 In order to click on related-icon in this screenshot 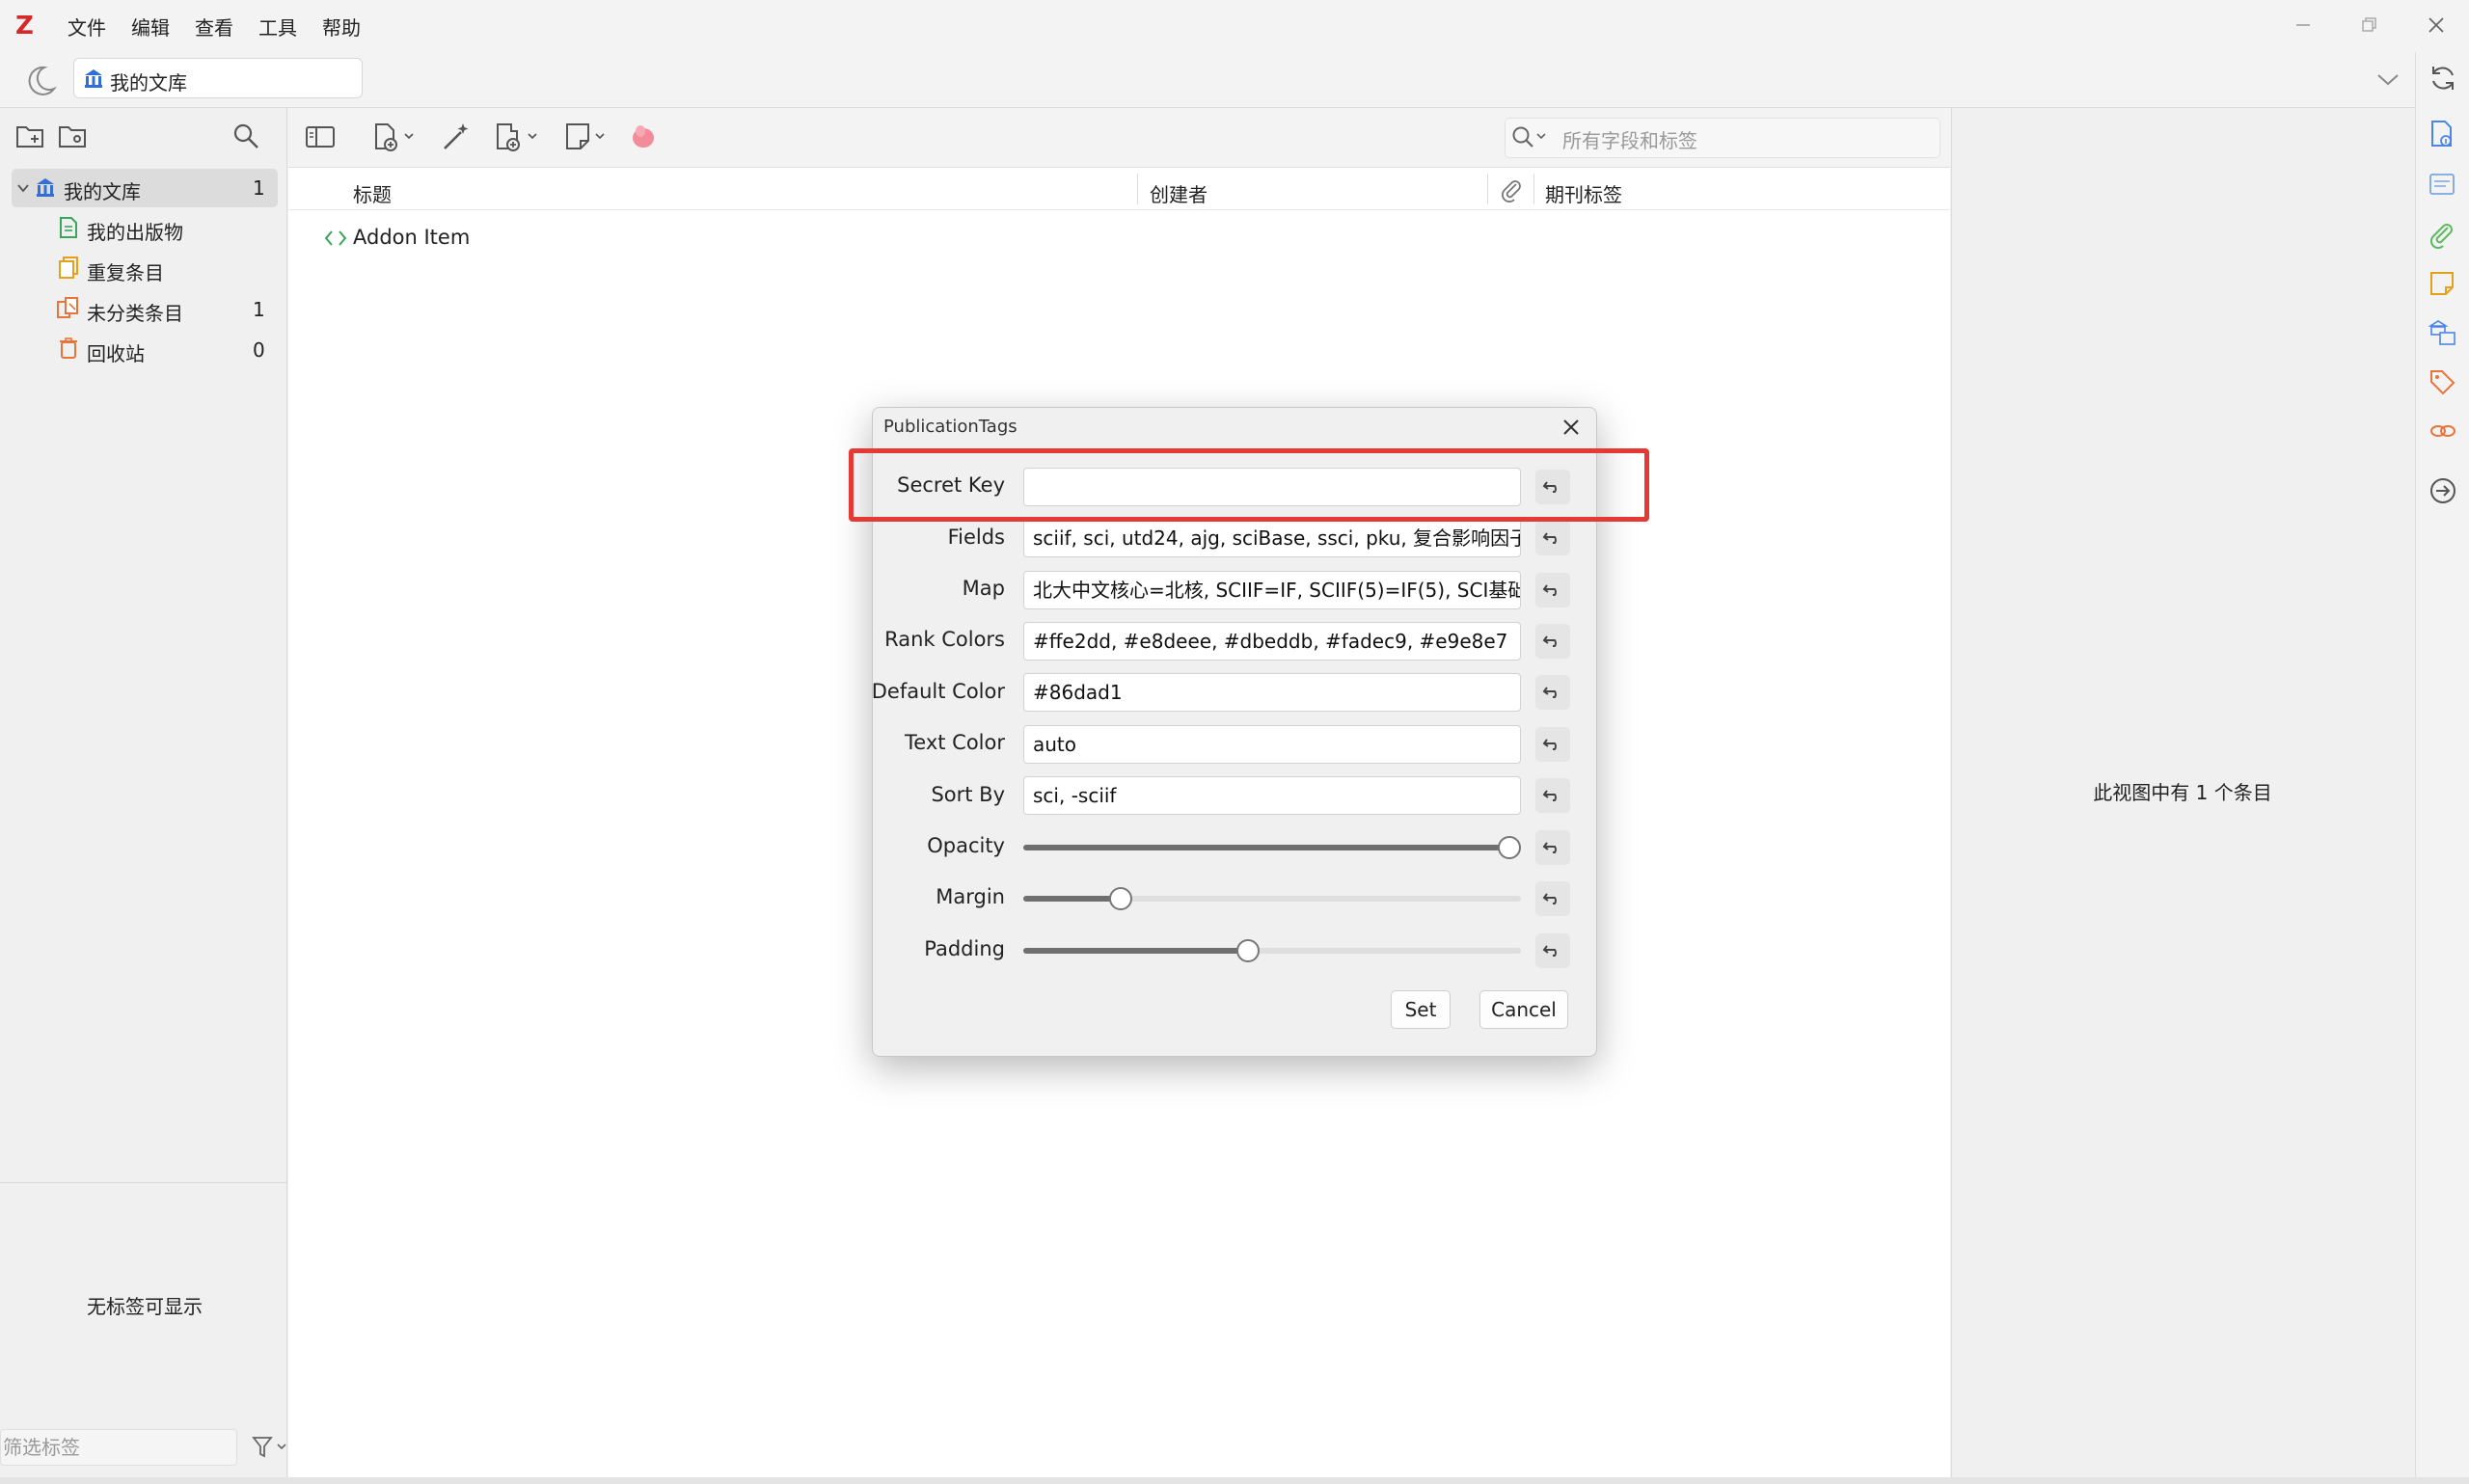, I will do `click(2442, 431)`.